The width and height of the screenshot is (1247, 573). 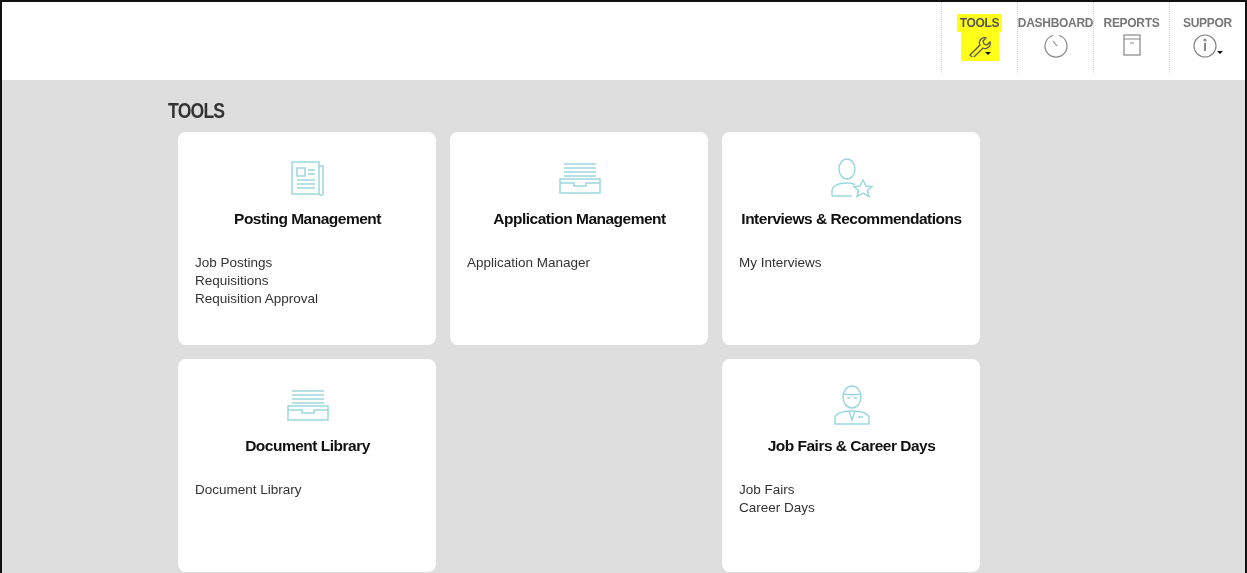 What do you see at coordinates (1131, 45) in the screenshot?
I see `report-icon` at bounding box center [1131, 45].